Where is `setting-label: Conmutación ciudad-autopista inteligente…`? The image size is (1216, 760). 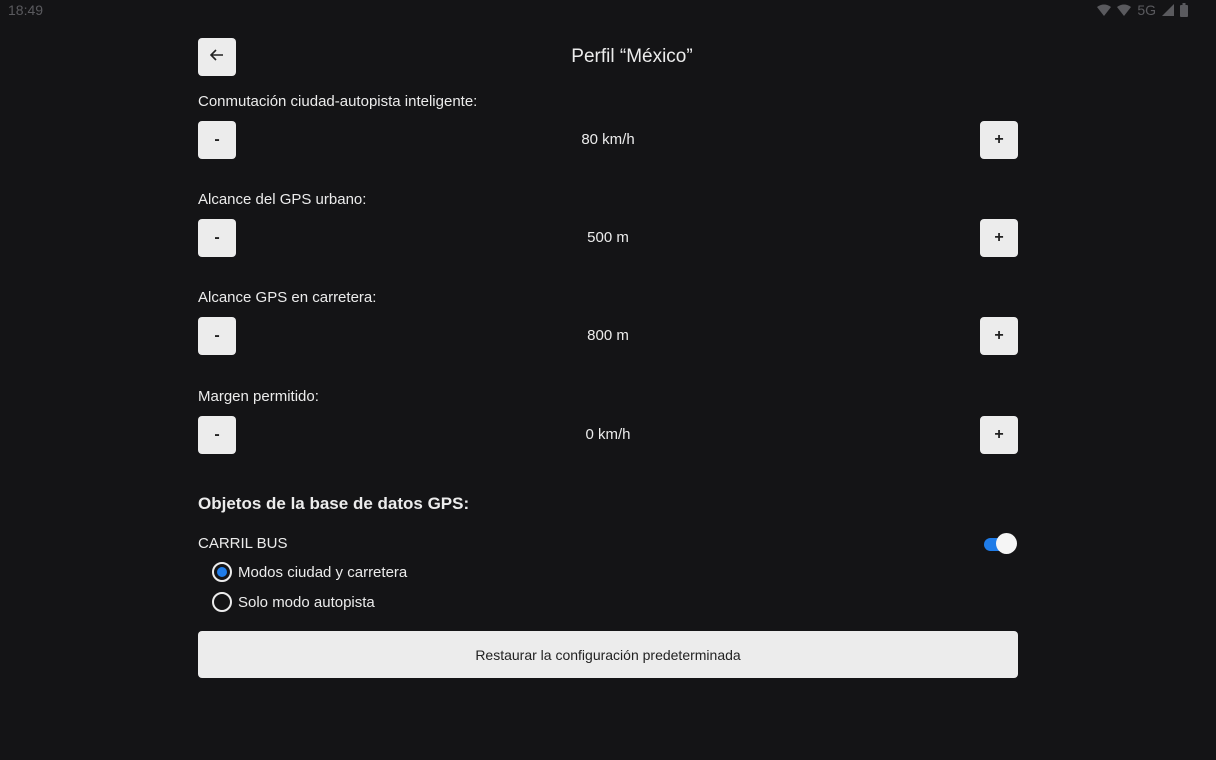
setting-label: Conmutación ciudad-autopista inteligente… is located at coordinates (338, 101).